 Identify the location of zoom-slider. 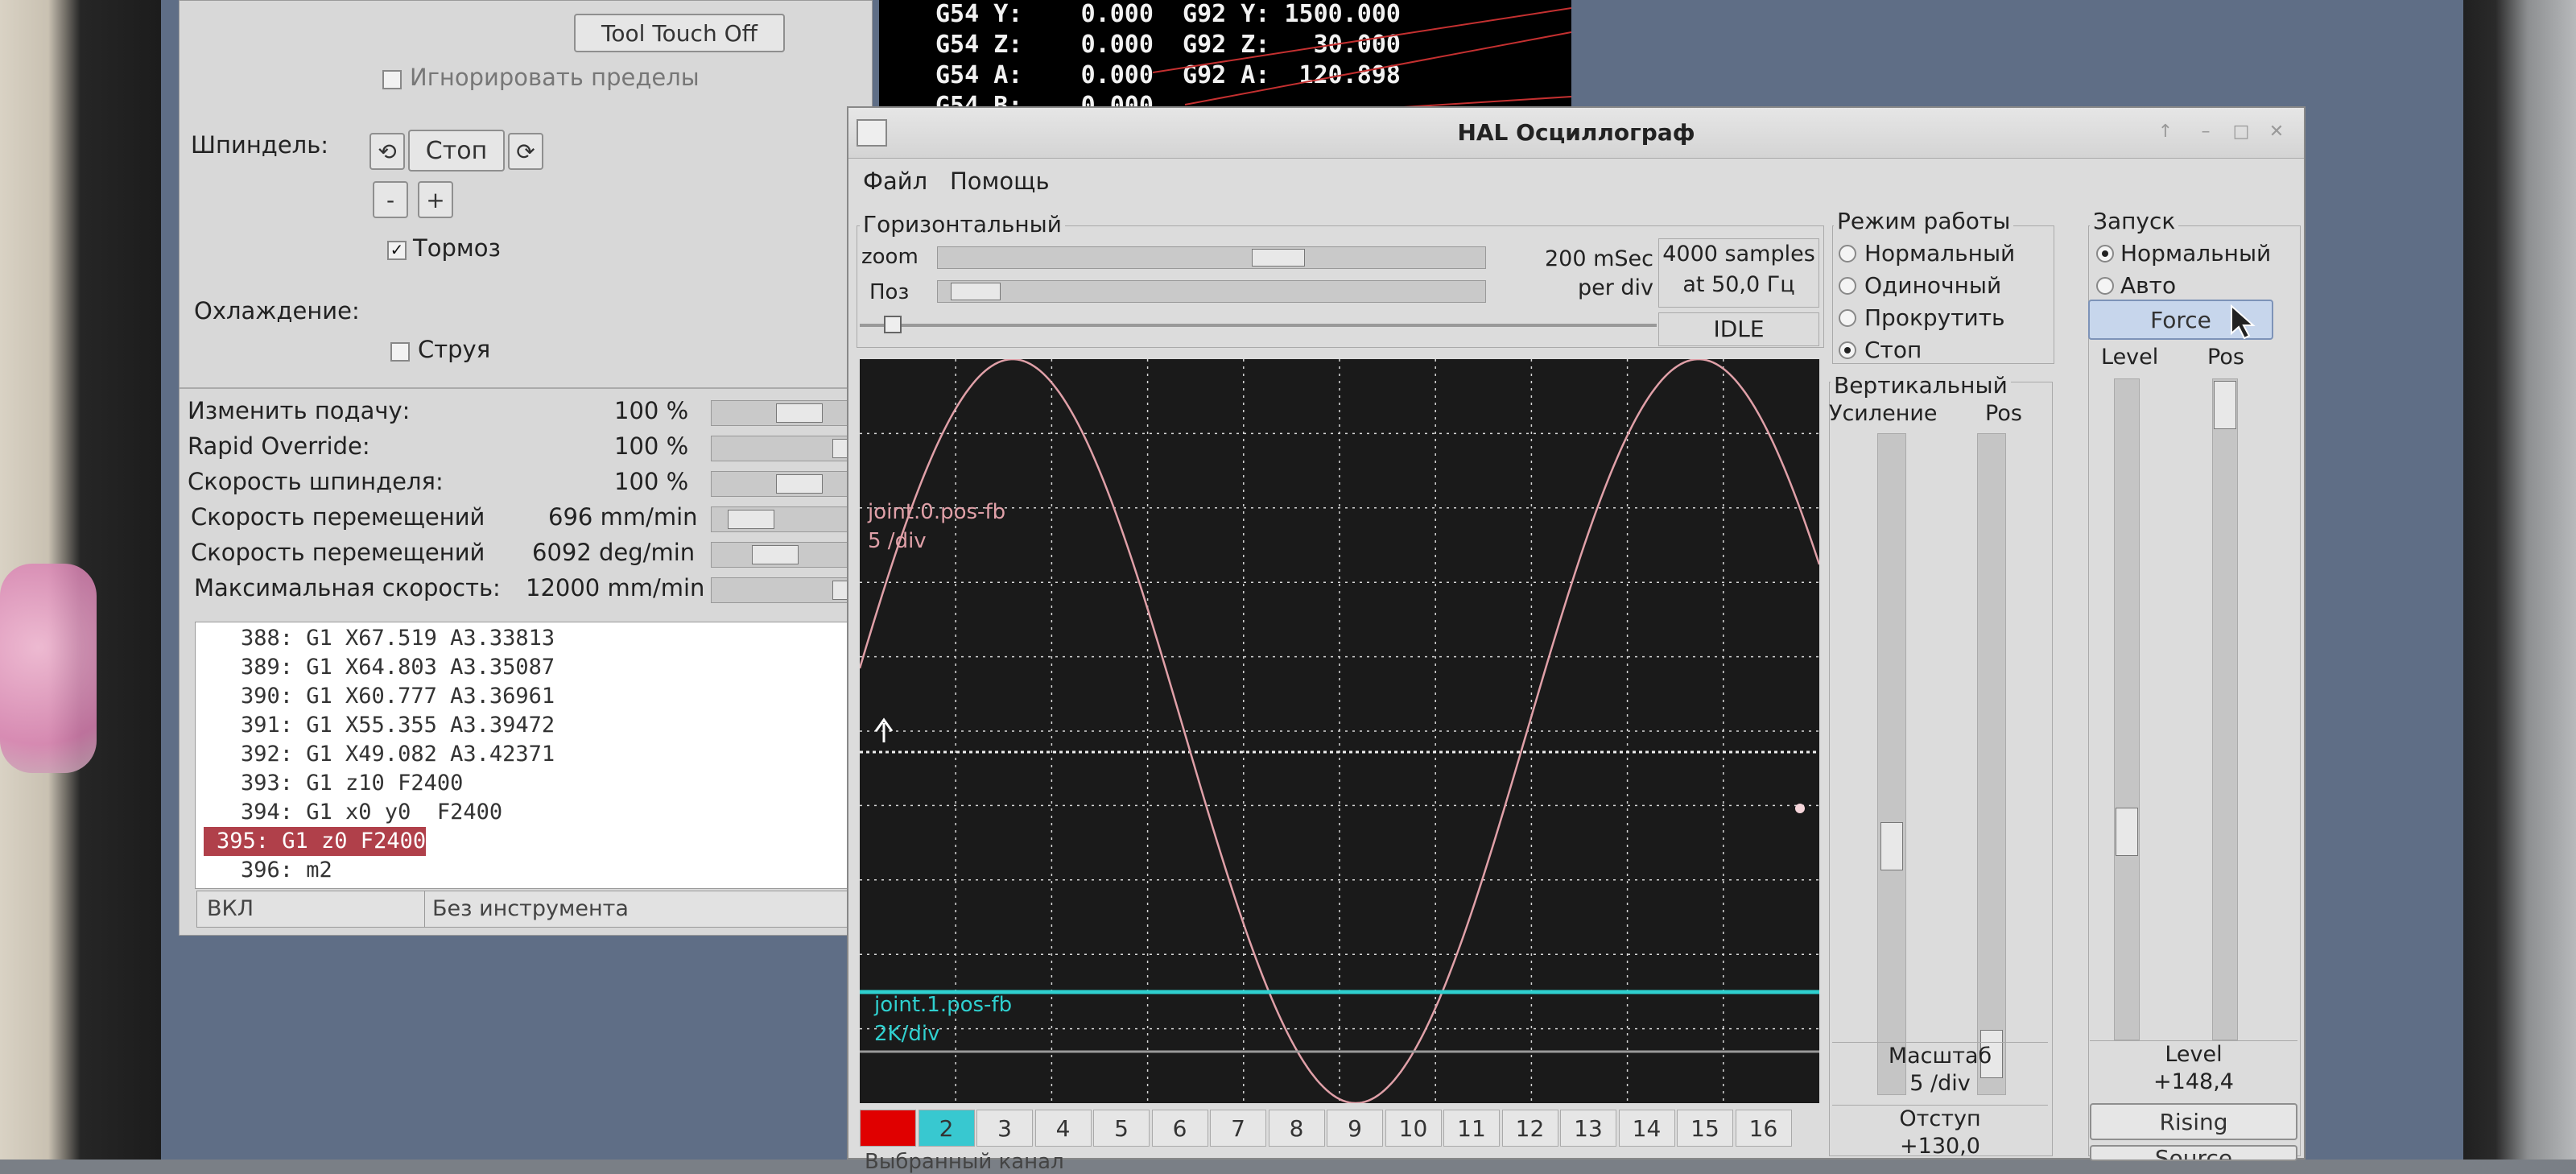
(1211, 257).